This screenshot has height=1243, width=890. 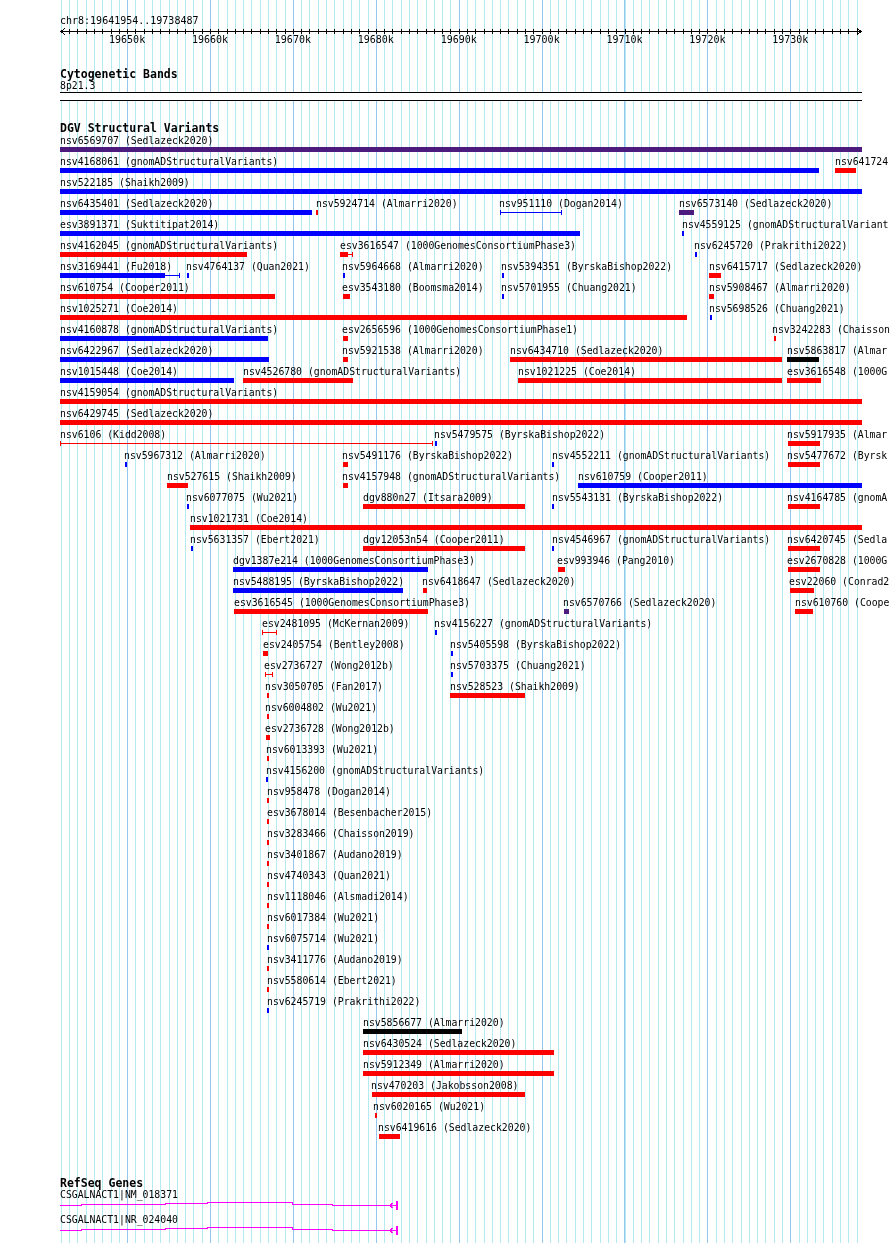 What do you see at coordinates (169, 245) in the screenshot?
I see `variant-label: nsv4162045 (gnomADStructuralVariants)` at bounding box center [169, 245].